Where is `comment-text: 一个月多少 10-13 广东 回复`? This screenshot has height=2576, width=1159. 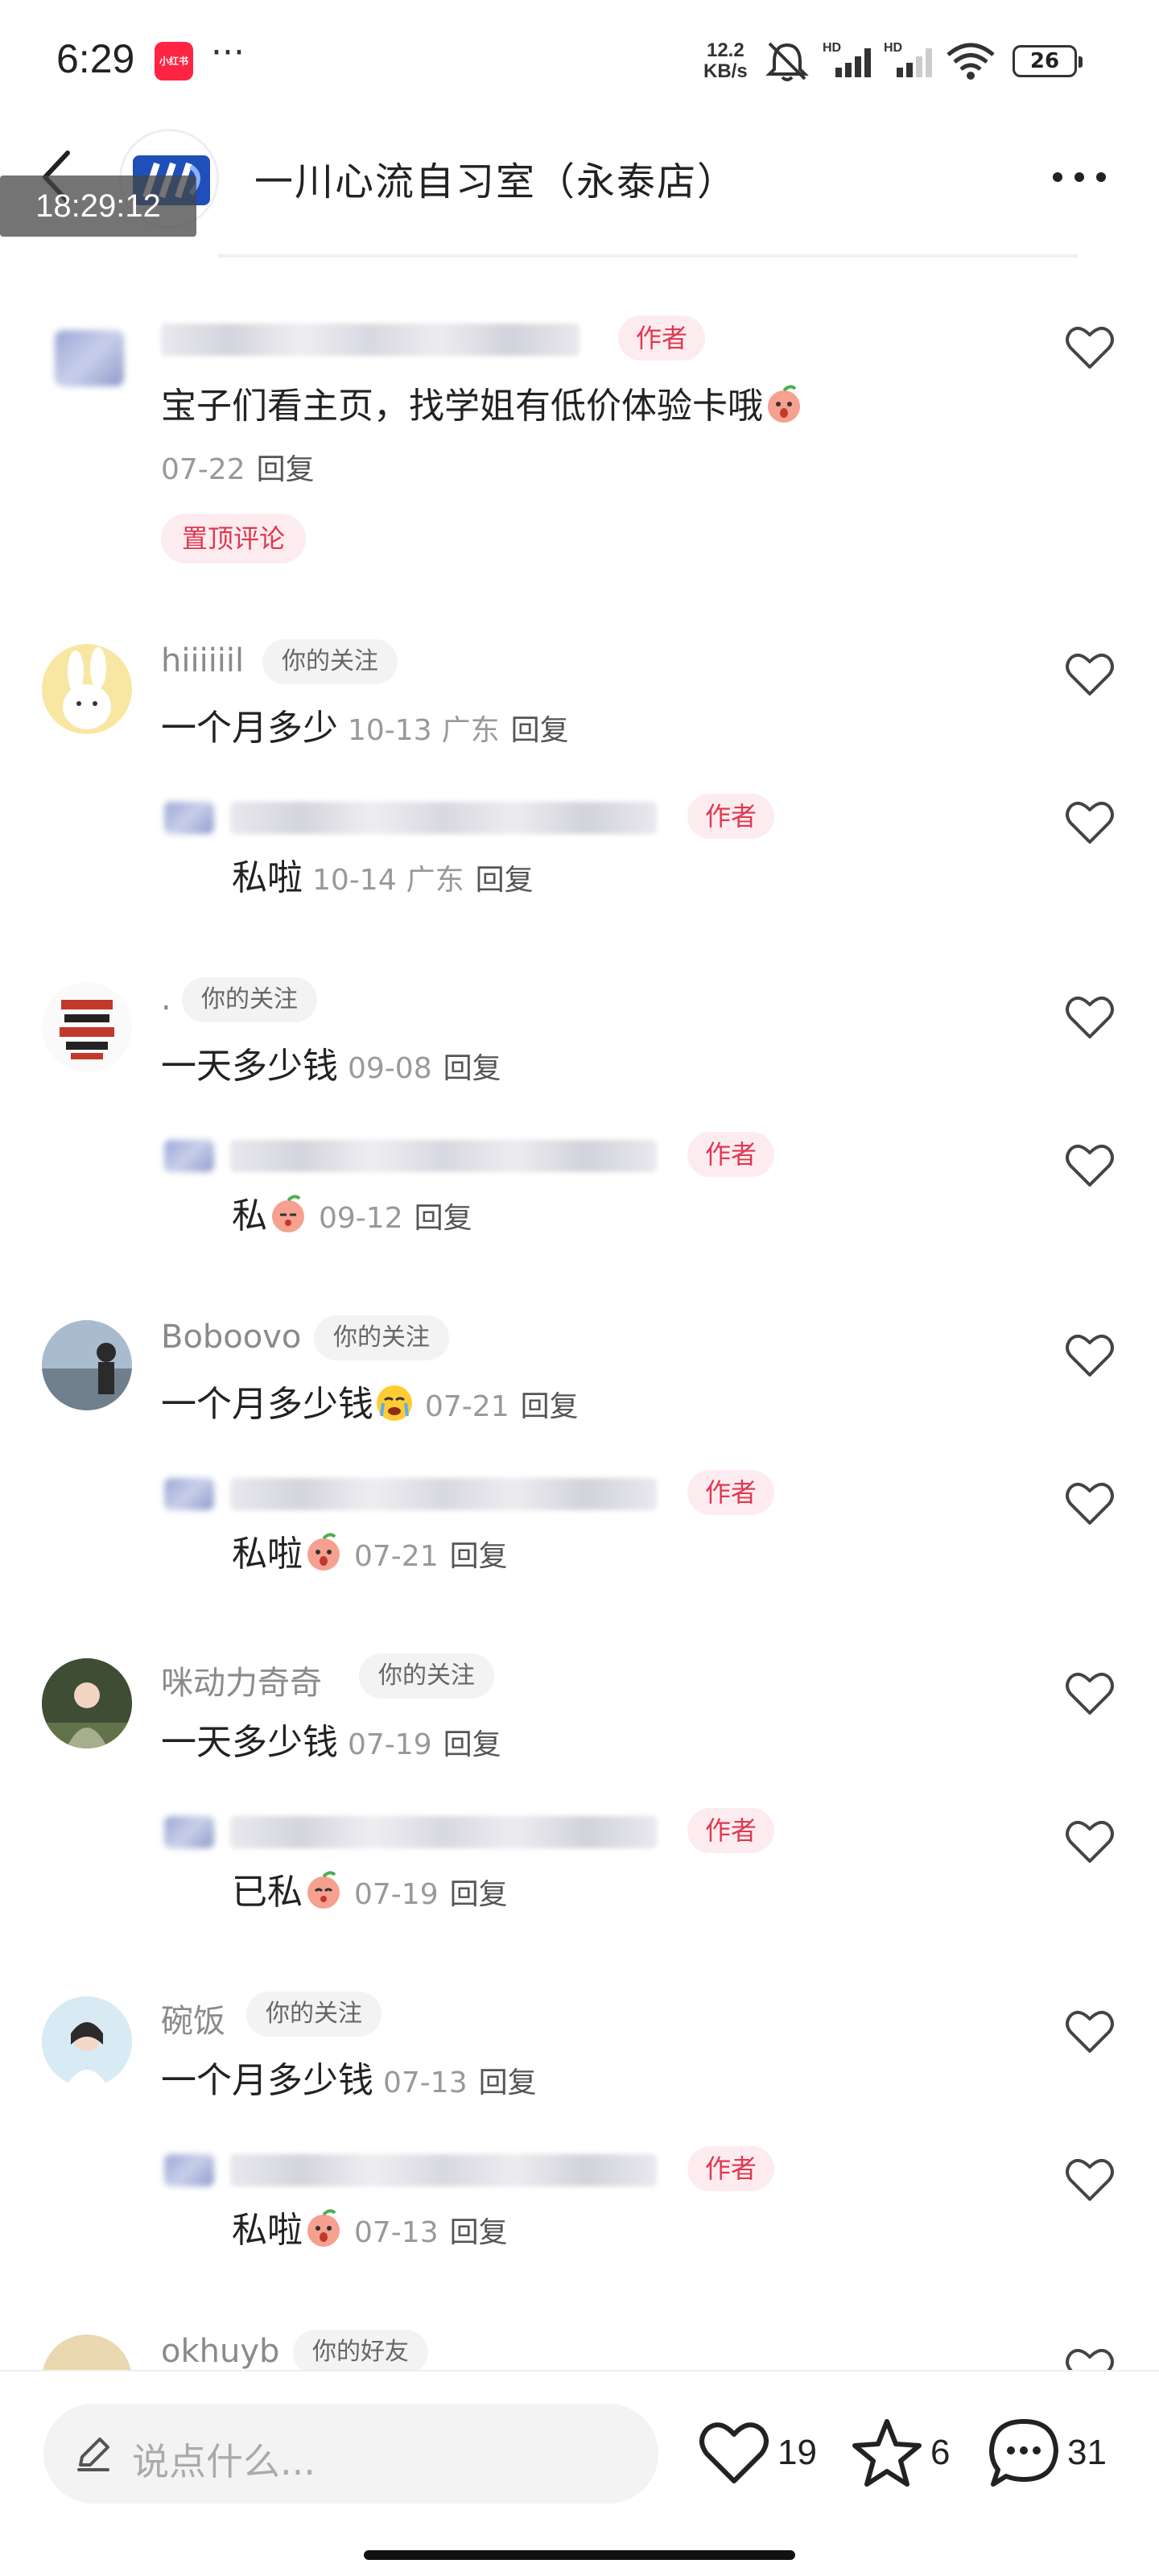 comment-text: 一个月多少 10-13 广东 回复 is located at coordinates (365, 724).